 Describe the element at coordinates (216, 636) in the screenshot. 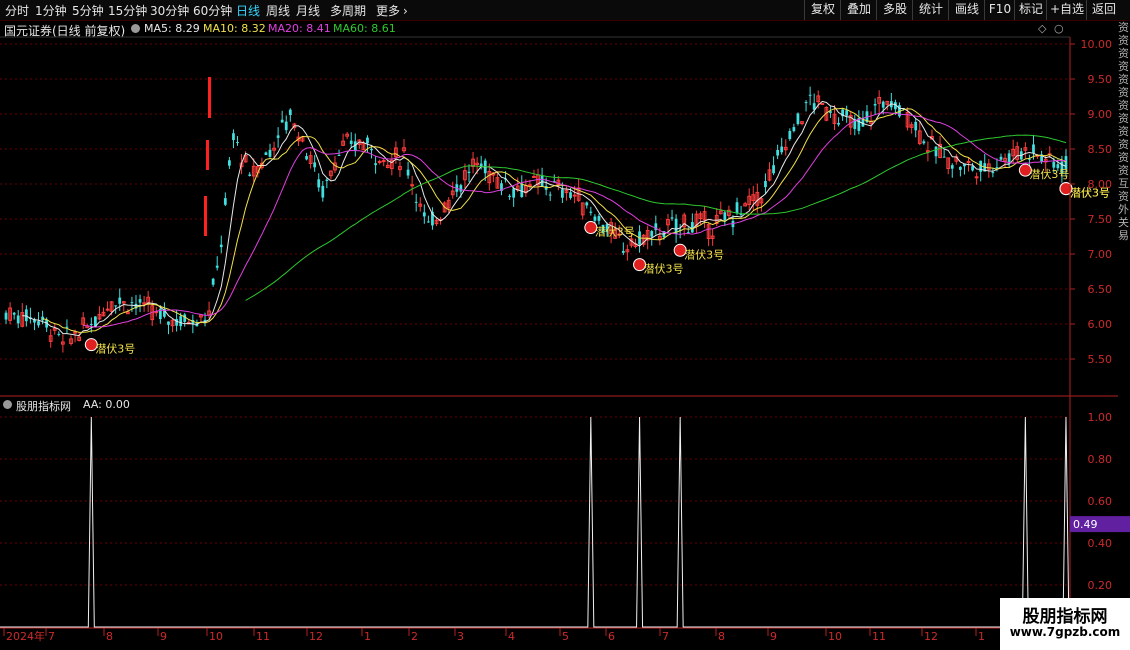

I see `x-tick-label: 10` at that location.